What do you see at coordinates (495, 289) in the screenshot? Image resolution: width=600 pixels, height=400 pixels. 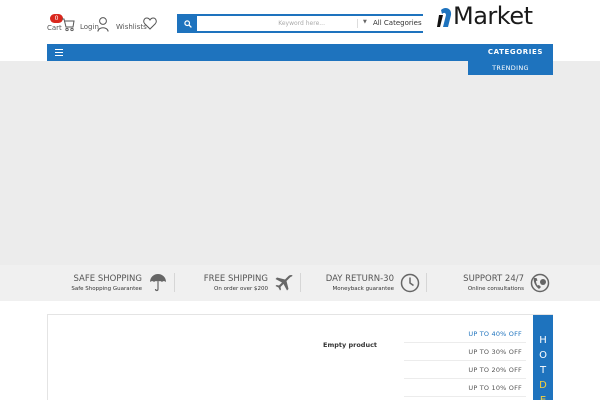 I see `feature-subtitle: Online consultations` at bounding box center [495, 289].